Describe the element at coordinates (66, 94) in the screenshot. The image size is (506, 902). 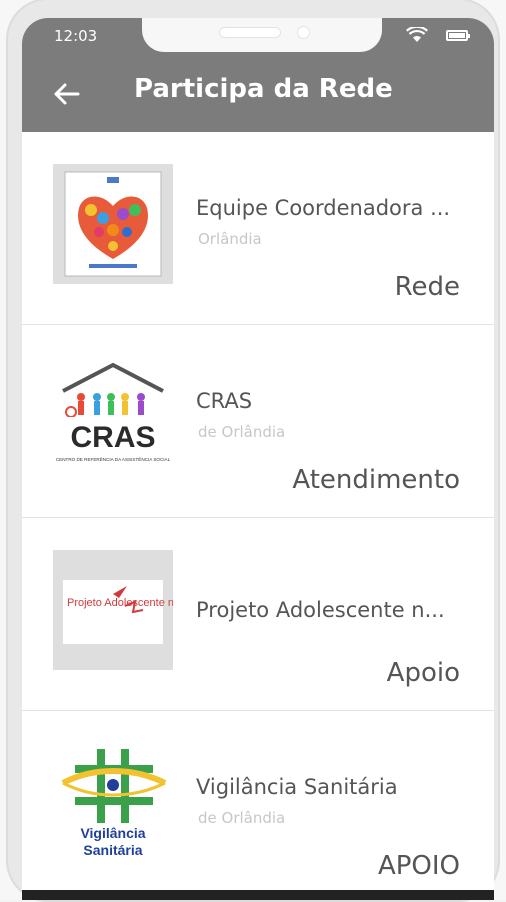
I see `arrow-left-icon` at that location.